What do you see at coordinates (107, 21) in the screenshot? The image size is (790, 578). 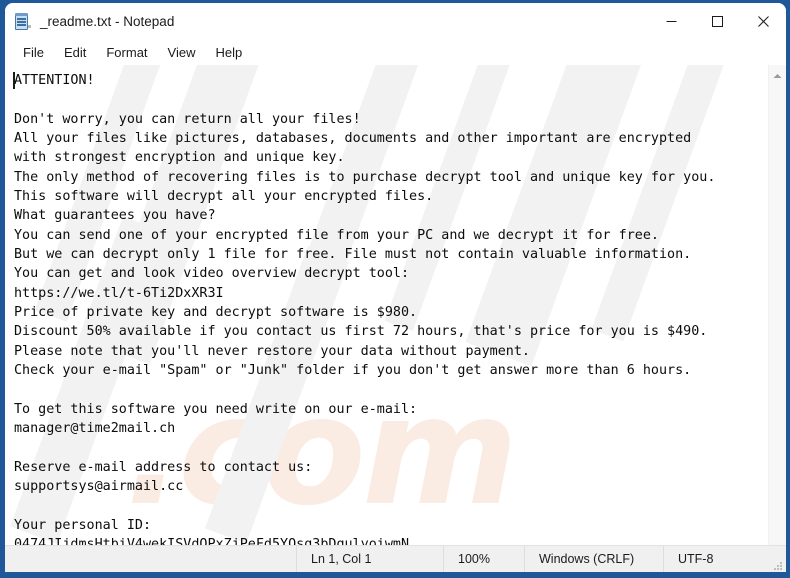 I see `window-title: _readme.txt - Notepad` at bounding box center [107, 21].